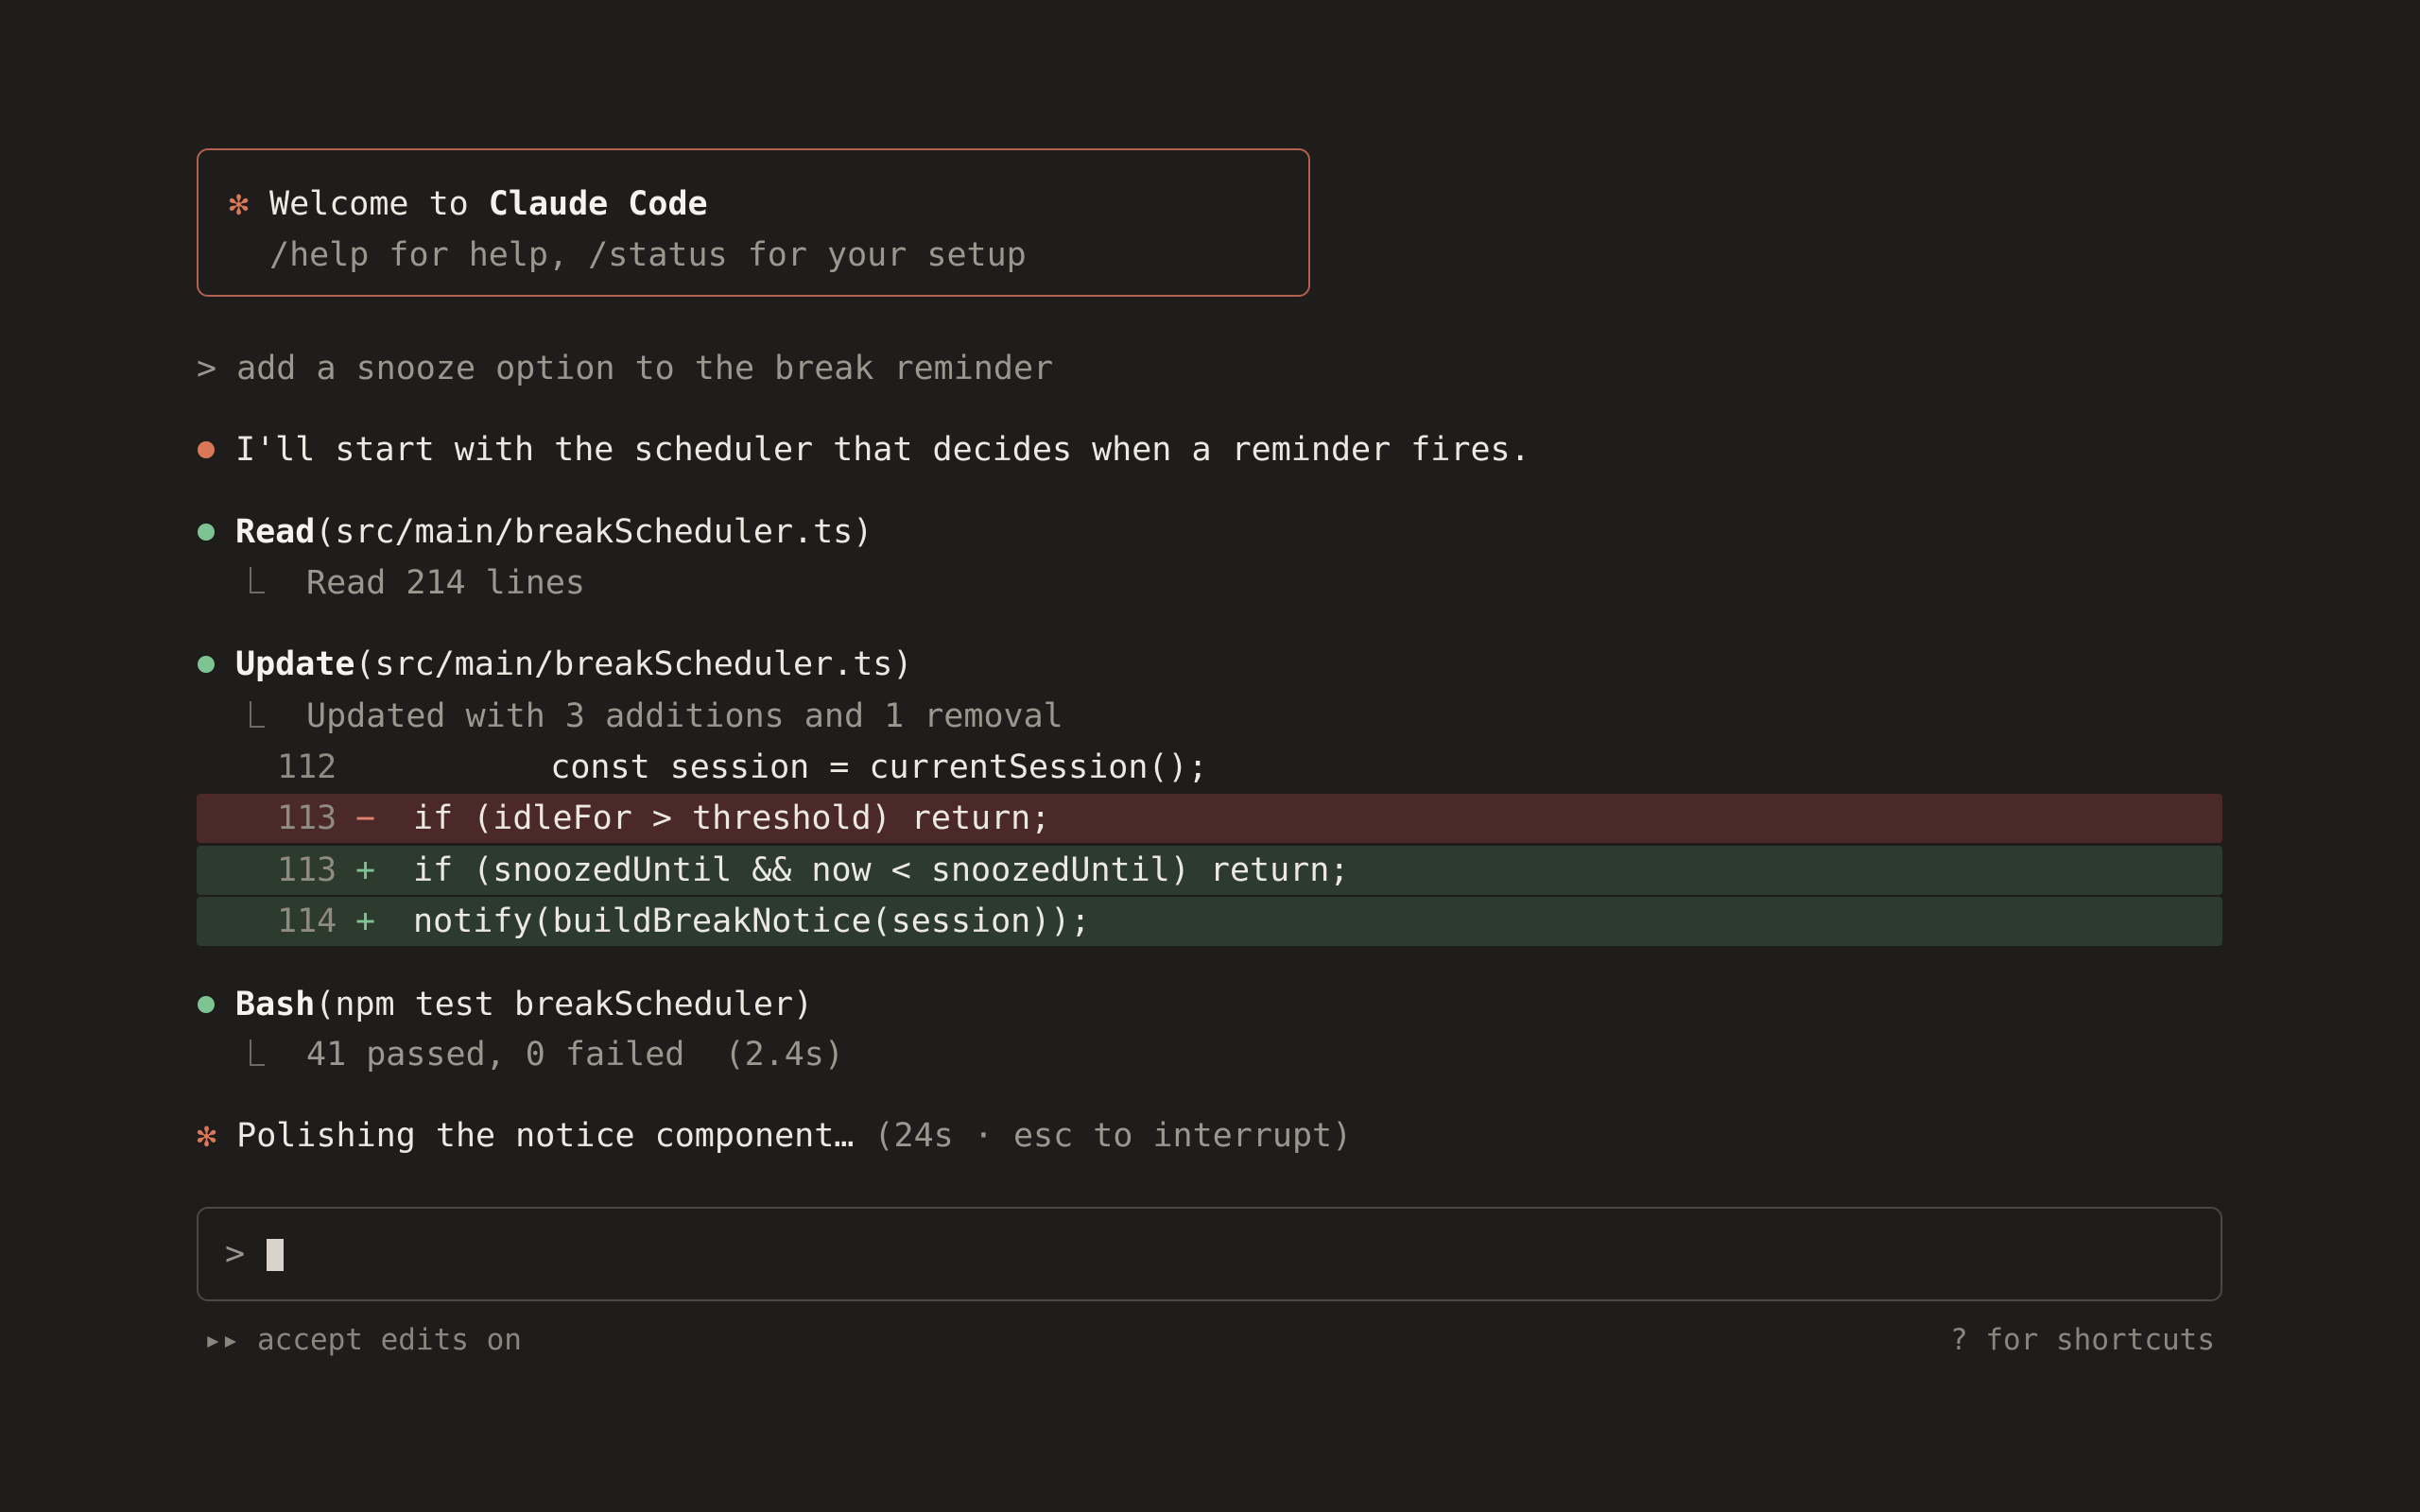 The width and height of the screenshot is (2420, 1512). Describe the element at coordinates (648, 255) in the screenshot. I see `welcome-hint: /help for help, /status for your setup` at that location.